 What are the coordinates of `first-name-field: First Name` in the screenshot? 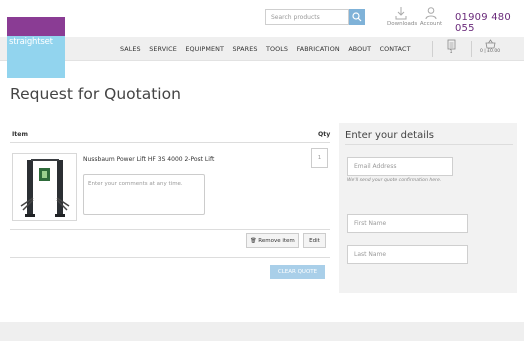 It's located at (407, 223).